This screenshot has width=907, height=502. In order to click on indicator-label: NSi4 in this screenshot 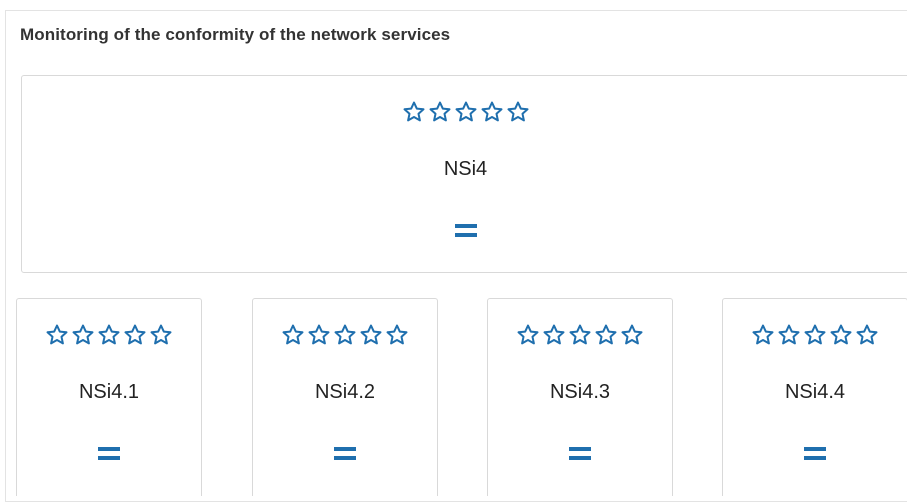, I will do `click(465, 169)`.